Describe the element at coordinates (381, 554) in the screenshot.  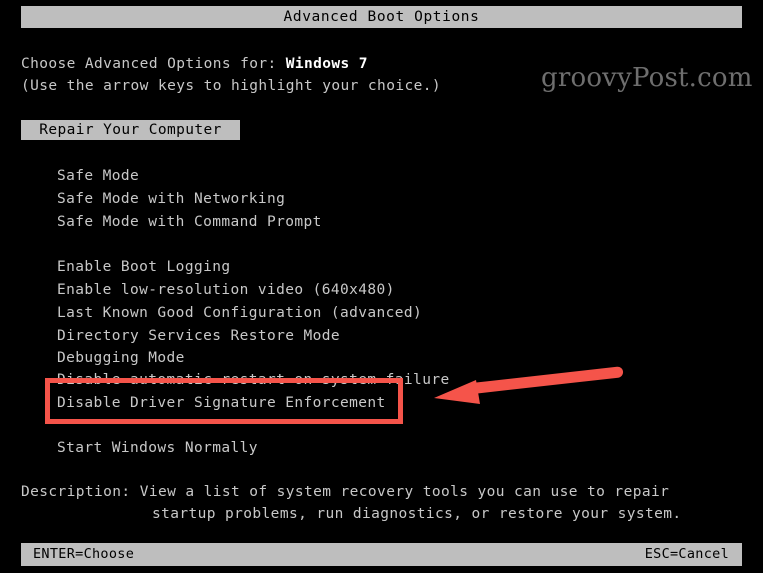
I see `status-bar: ENTER=Choose ESC=Cancel` at that location.